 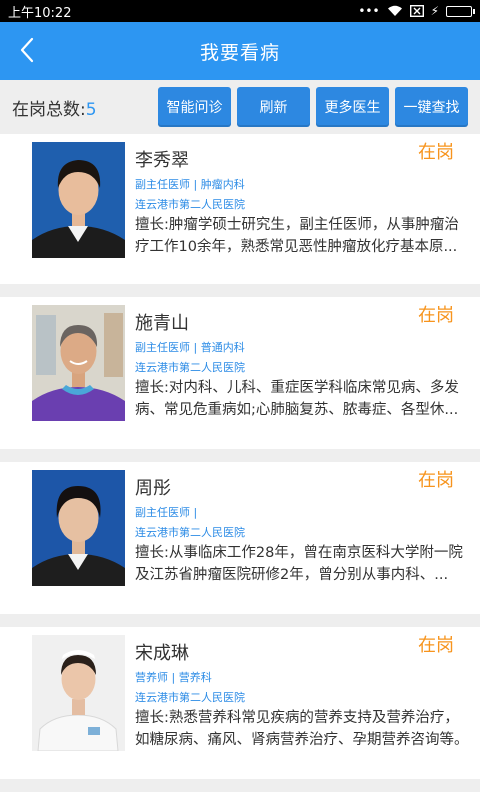 I want to click on back-arrow-icon, so click(x=28, y=50).